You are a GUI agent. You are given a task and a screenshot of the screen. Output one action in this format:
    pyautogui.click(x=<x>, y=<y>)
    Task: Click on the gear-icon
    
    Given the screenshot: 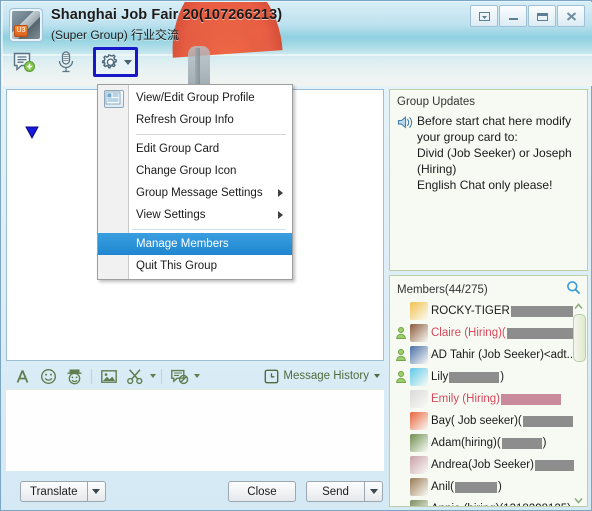 What is the action you would take?
    pyautogui.click(x=115, y=62)
    